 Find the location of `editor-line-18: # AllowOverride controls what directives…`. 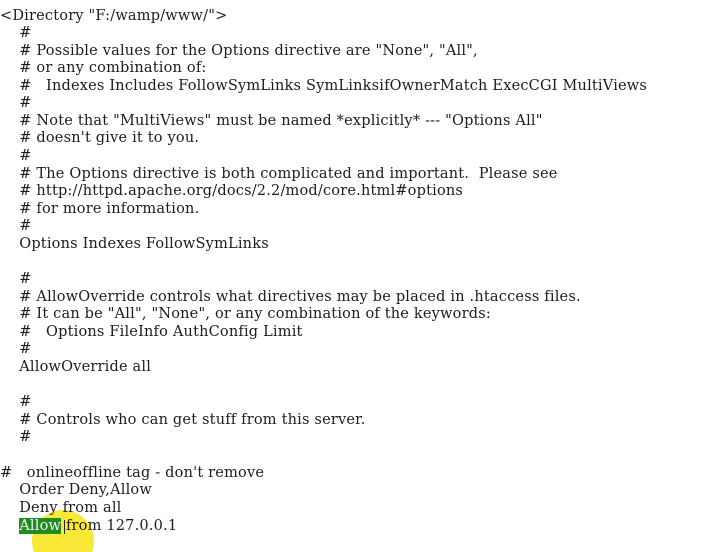

editor-line-18: # AllowOverride controls what directives… is located at coordinates (290, 297).